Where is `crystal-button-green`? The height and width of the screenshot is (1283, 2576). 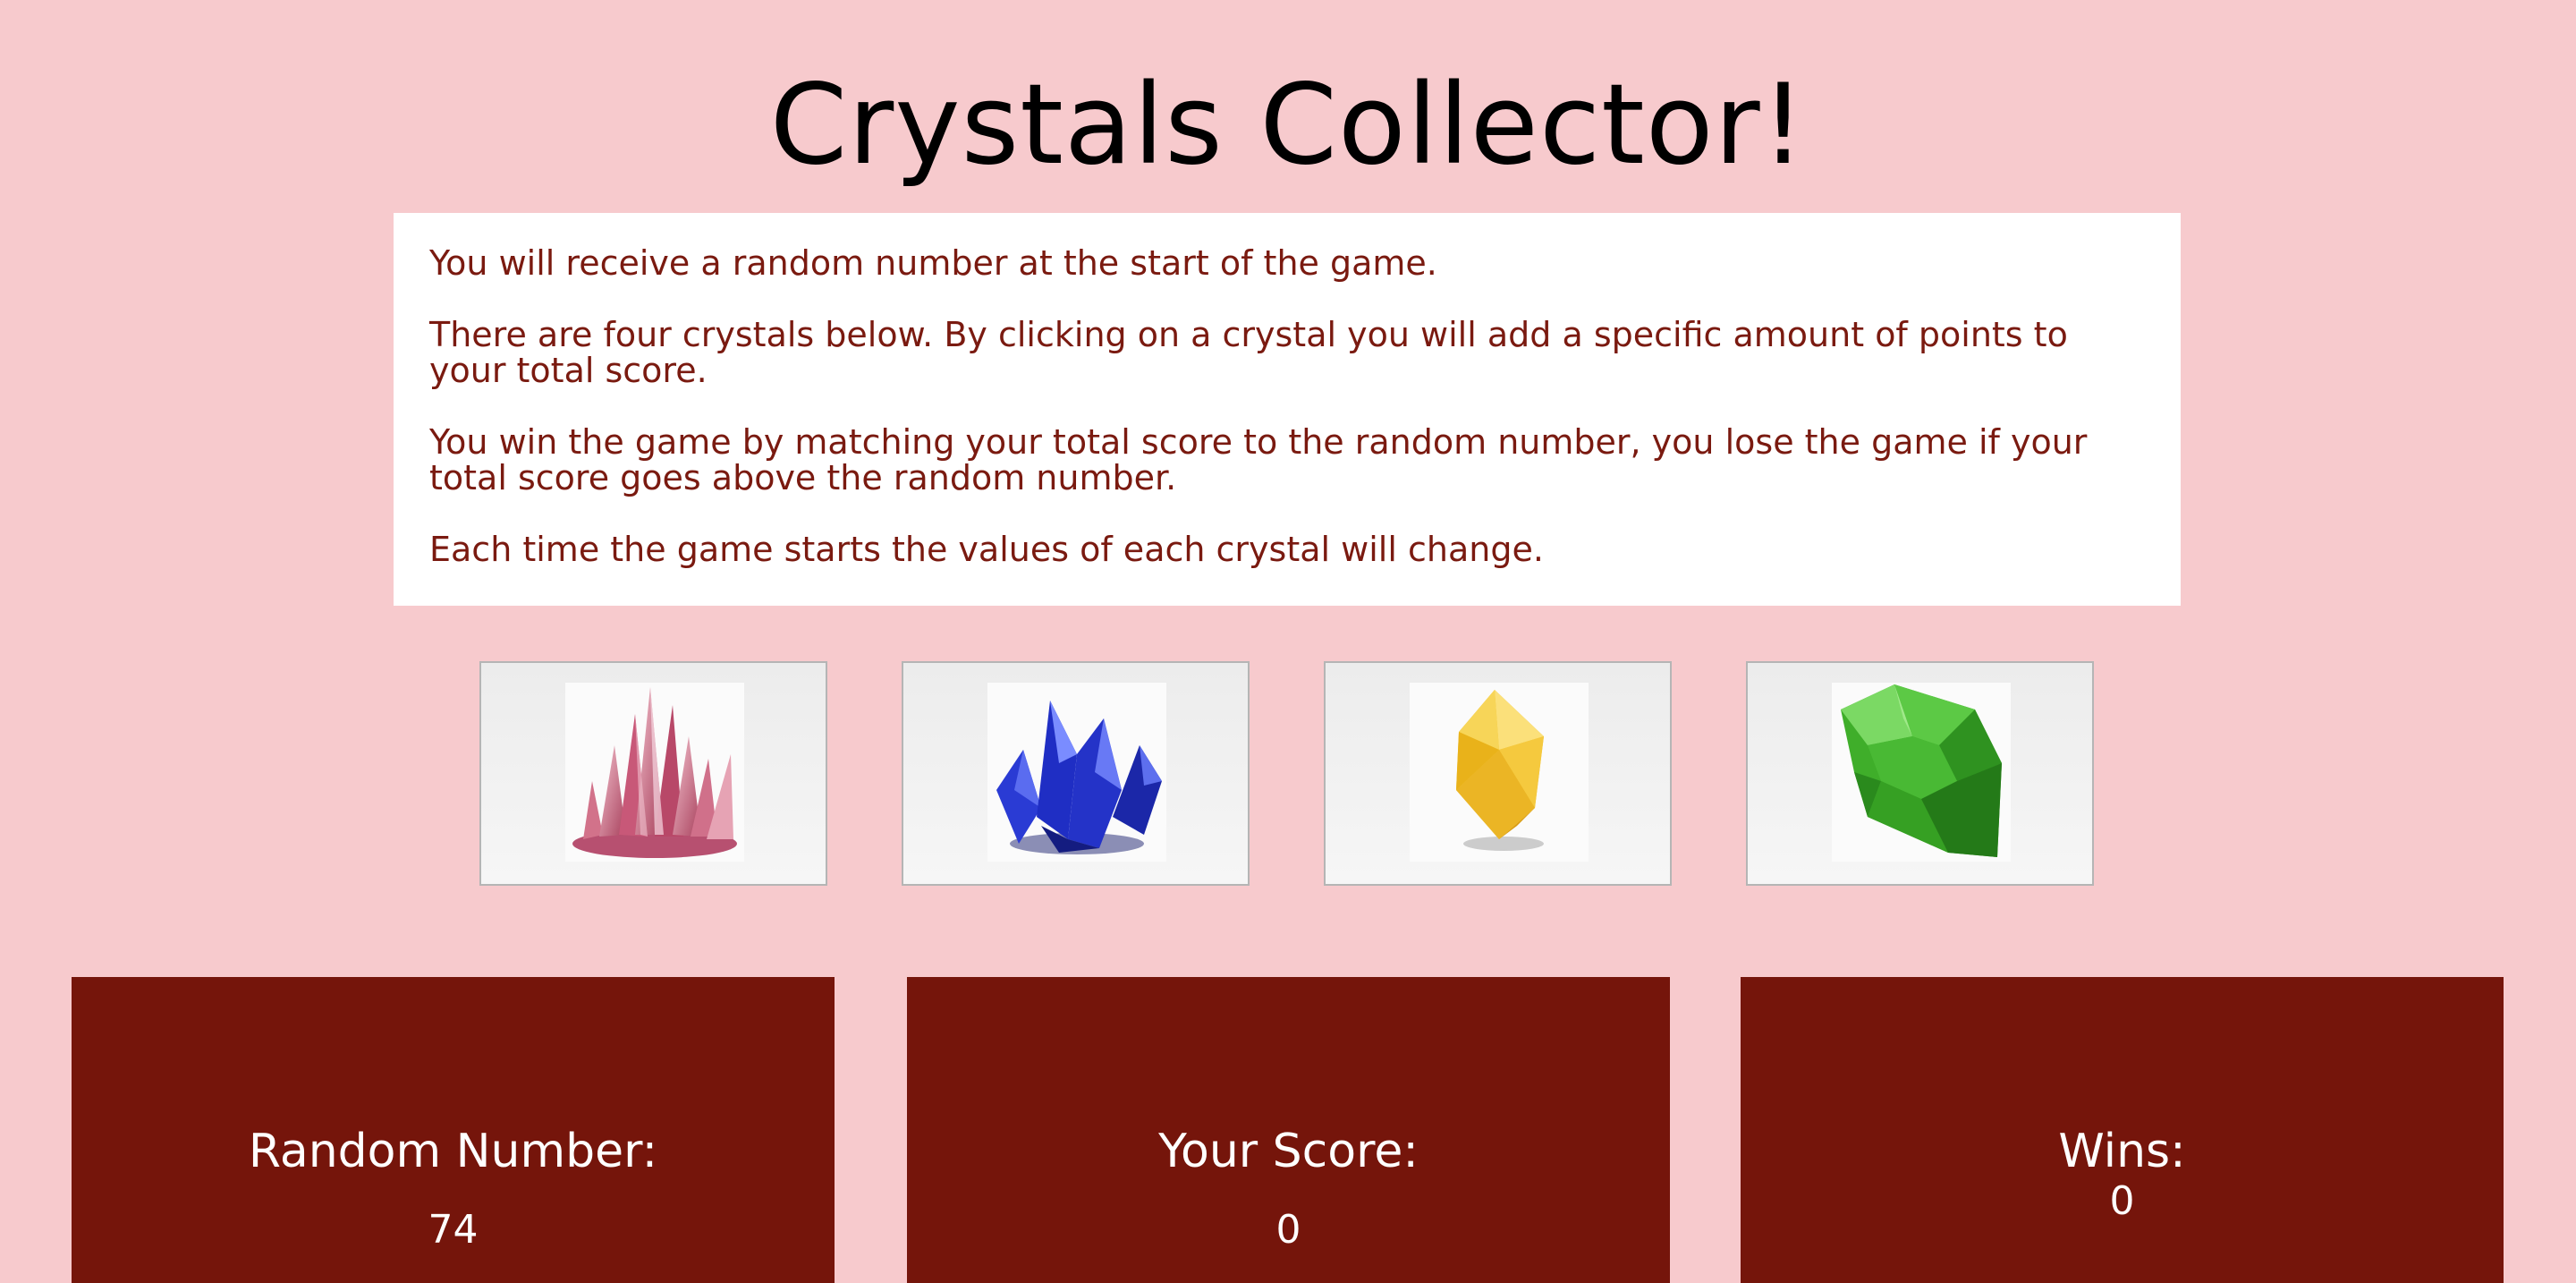
crystal-button-green is located at coordinates (1920, 773).